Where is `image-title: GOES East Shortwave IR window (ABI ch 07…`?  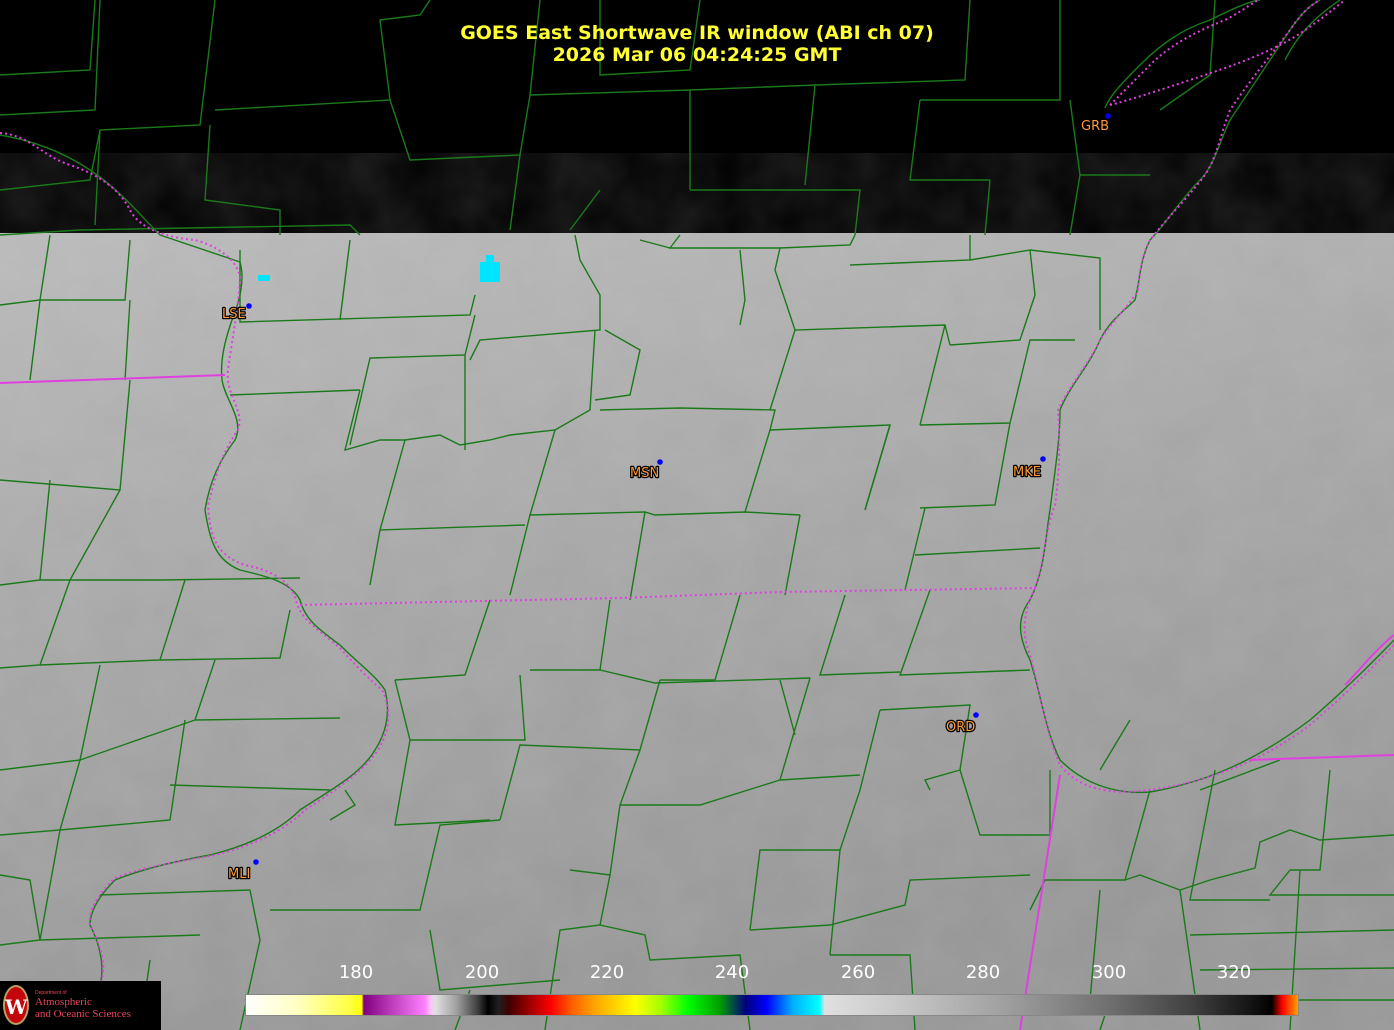
image-title: GOES East Shortwave IR window (ABI ch 07… is located at coordinates (697, 33).